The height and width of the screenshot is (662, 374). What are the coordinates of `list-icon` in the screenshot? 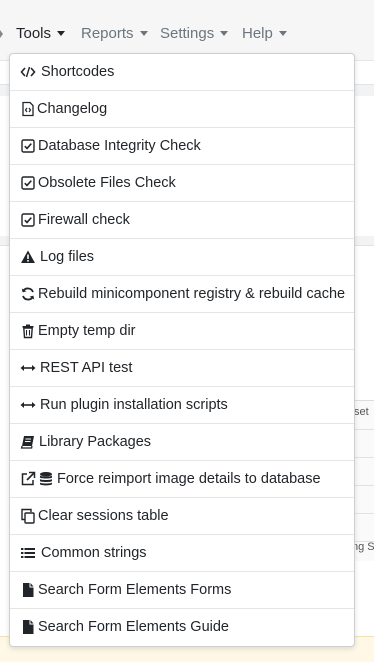 It's located at (28, 553).